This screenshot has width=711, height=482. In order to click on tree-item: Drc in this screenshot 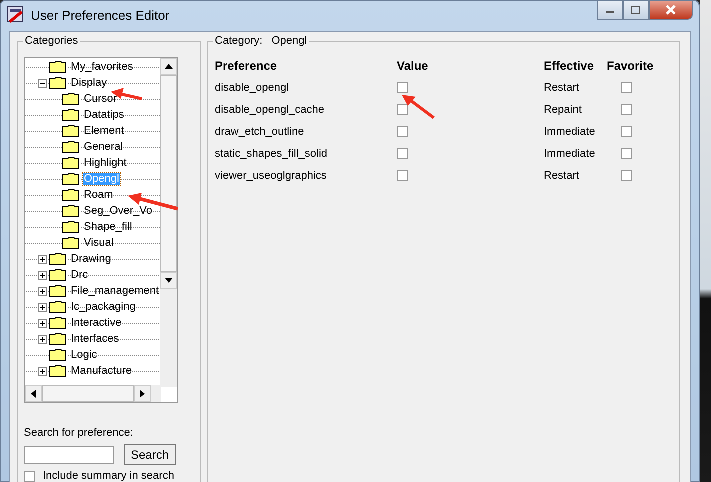, I will do `click(80, 275)`.